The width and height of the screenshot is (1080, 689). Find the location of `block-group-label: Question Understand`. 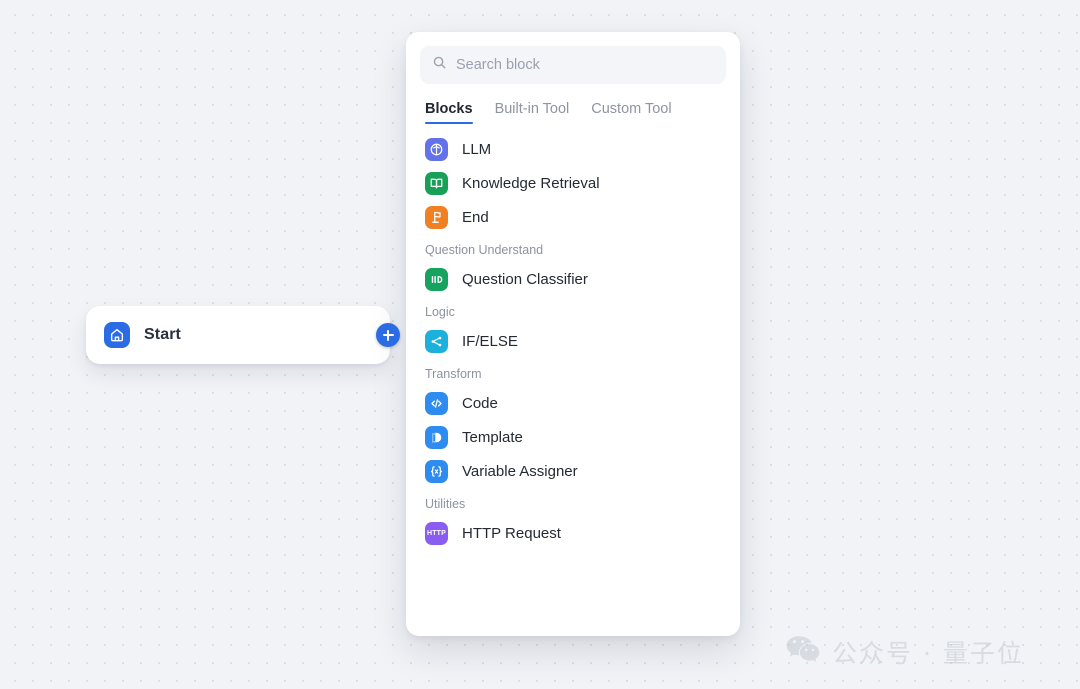

block-group-label: Question Understand is located at coordinates (484, 250).